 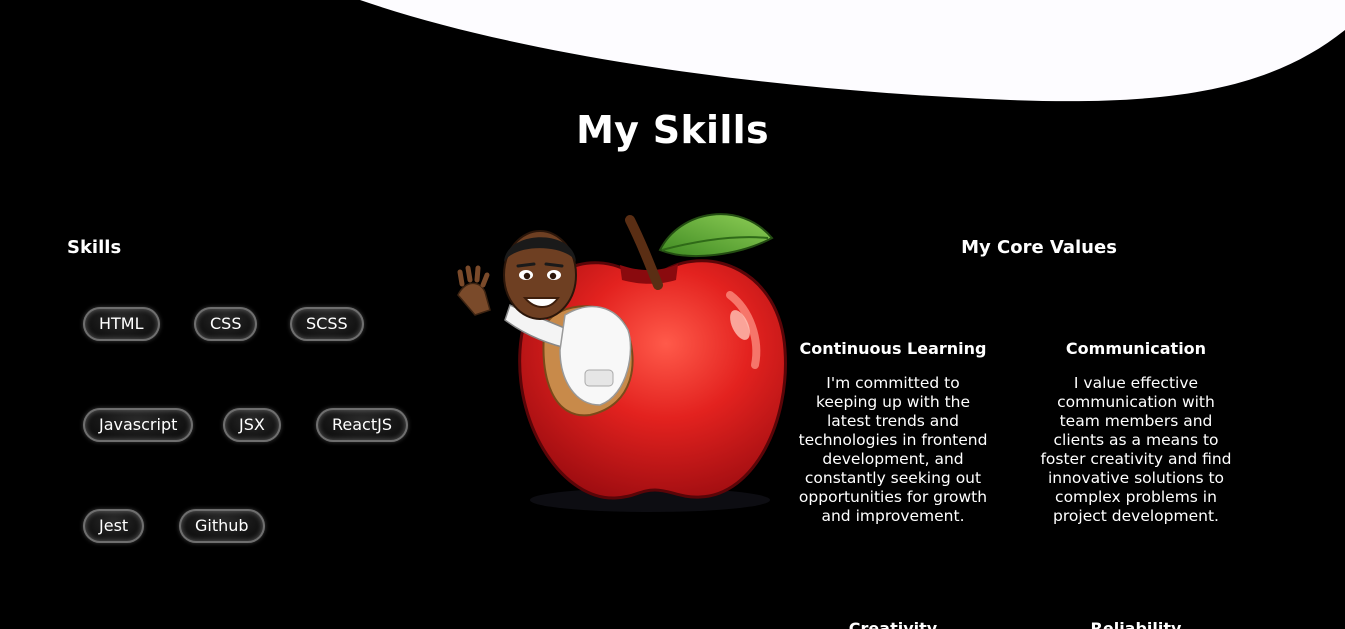 I want to click on core-value-title: Communication, so click(x=1136, y=348).